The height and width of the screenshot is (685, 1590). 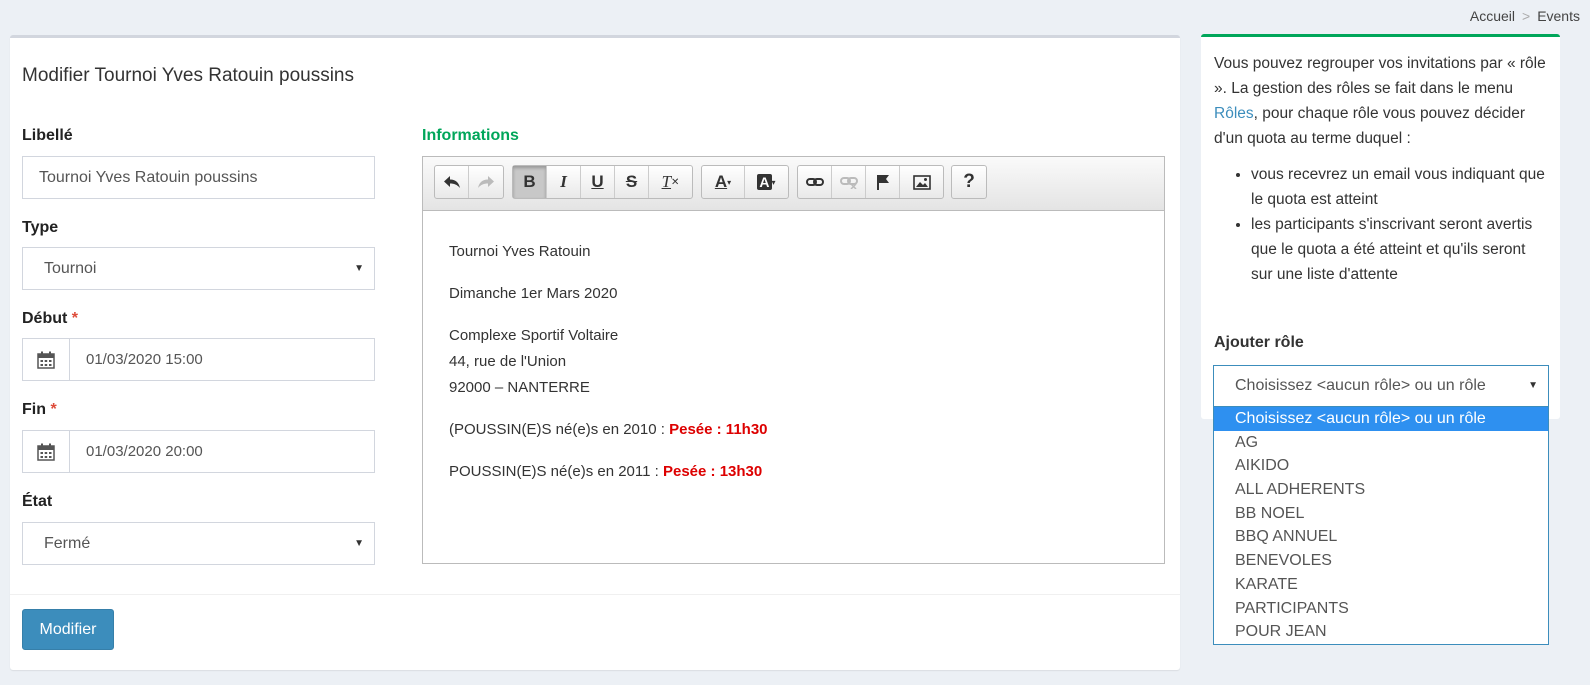 I want to click on breadcrumb-home-link: Accueil, so click(x=1492, y=16).